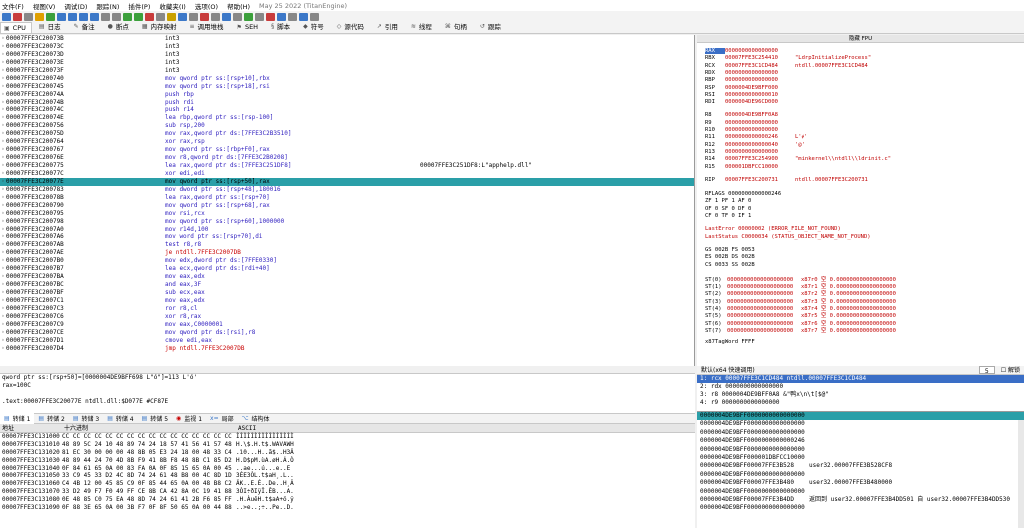 The height and width of the screenshot is (528, 1024). What do you see at coordinates (238, 6) in the screenshot?
I see `menu-item: 帮助(H)` at bounding box center [238, 6].